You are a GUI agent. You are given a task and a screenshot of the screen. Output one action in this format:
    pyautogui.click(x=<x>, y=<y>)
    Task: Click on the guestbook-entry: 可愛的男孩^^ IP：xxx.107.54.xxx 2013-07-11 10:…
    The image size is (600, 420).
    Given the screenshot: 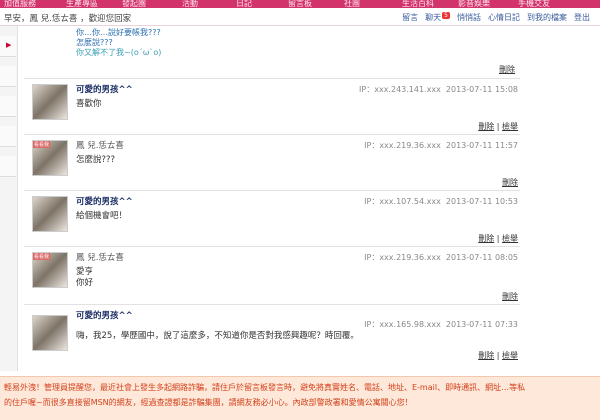 What is the action you would take?
    pyautogui.click(x=272, y=218)
    